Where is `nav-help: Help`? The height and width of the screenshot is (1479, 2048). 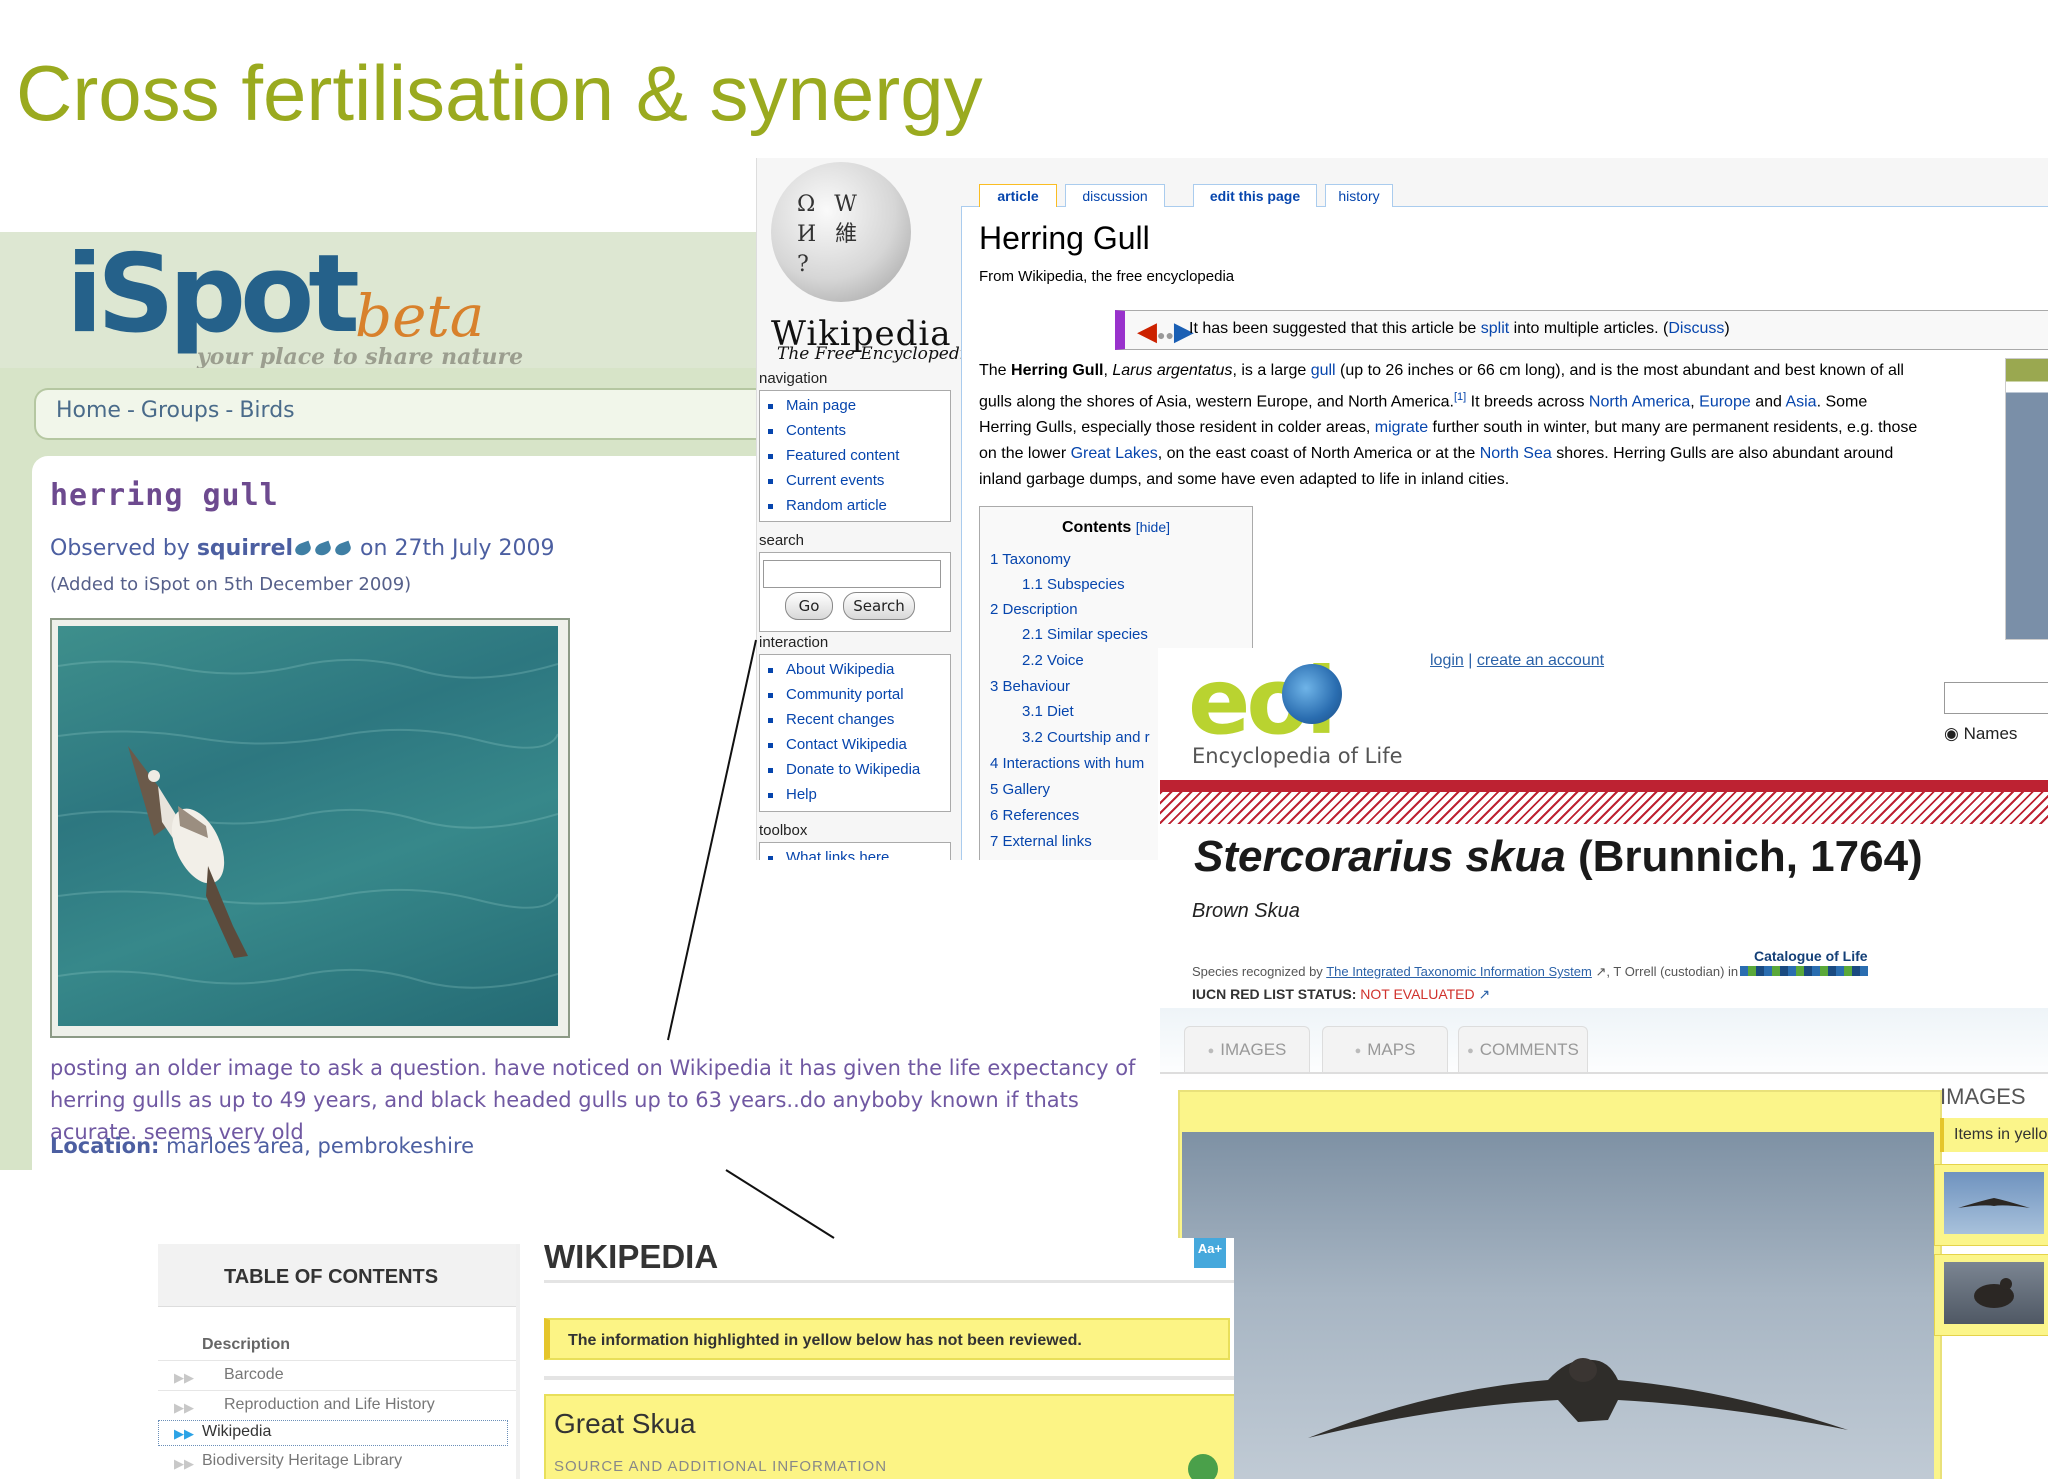
nav-help: Help is located at coordinates (855, 794).